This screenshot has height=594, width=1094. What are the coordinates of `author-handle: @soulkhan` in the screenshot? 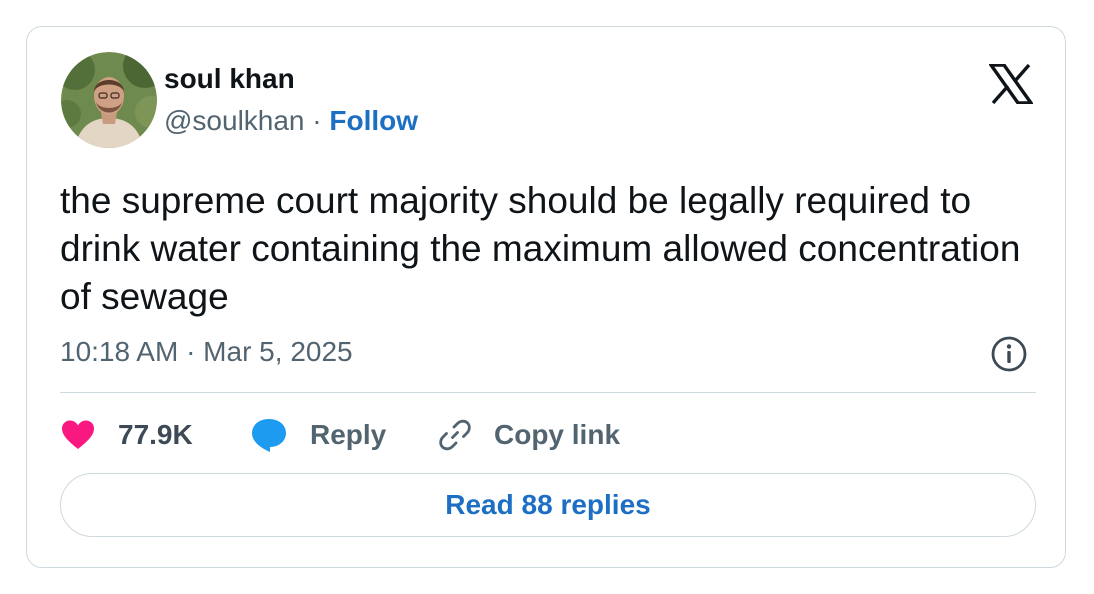 It's located at (234, 120).